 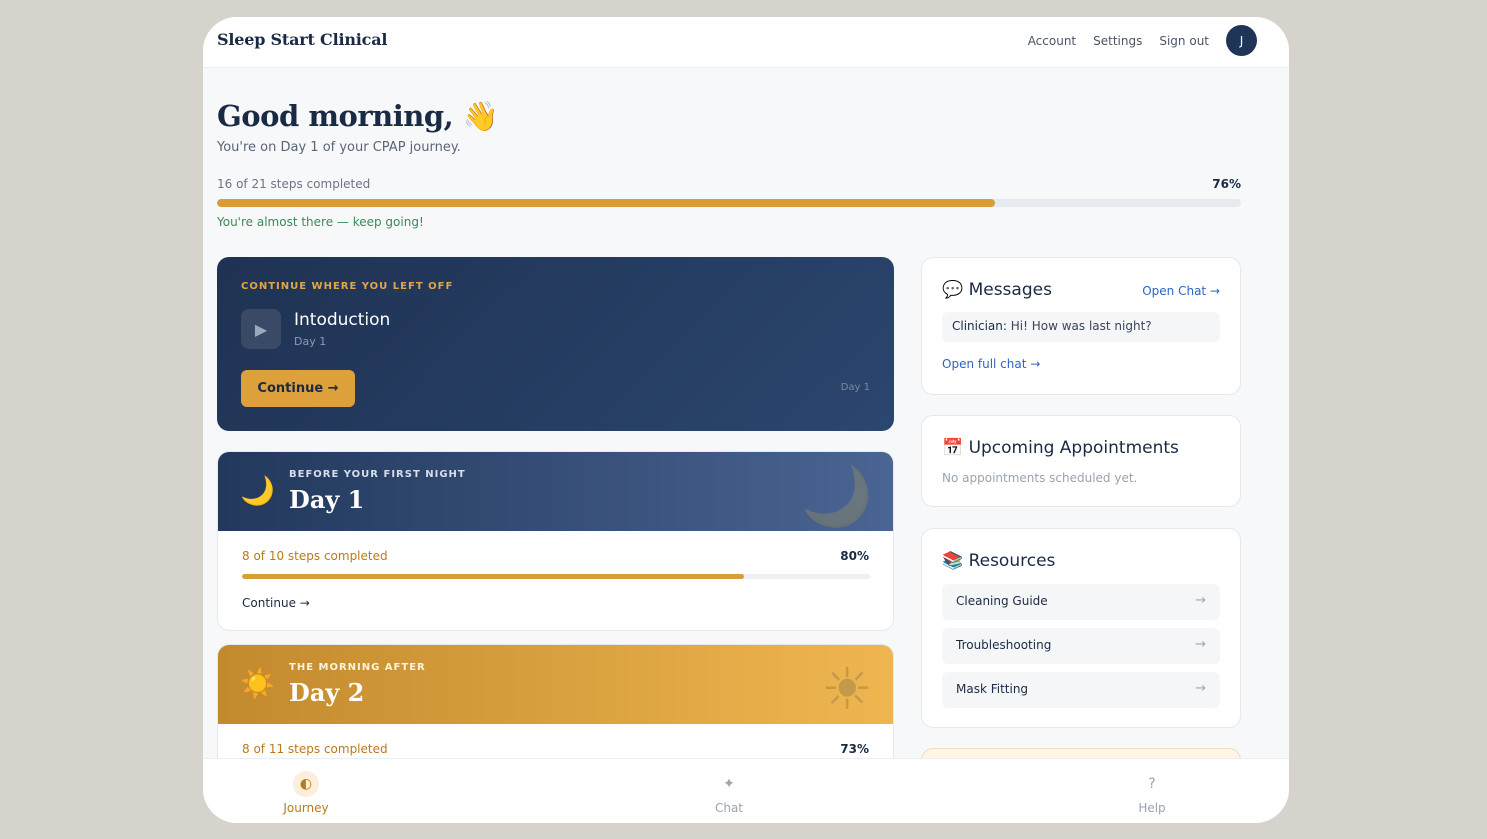 What do you see at coordinates (257, 683) in the screenshot?
I see `sun-icon: ☀️` at bounding box center [257, 683].